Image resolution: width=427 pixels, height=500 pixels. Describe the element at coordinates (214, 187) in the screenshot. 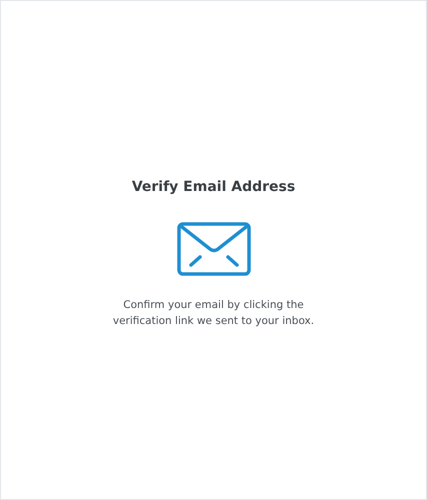

I see `page-title: Verify Email Address` at that location.